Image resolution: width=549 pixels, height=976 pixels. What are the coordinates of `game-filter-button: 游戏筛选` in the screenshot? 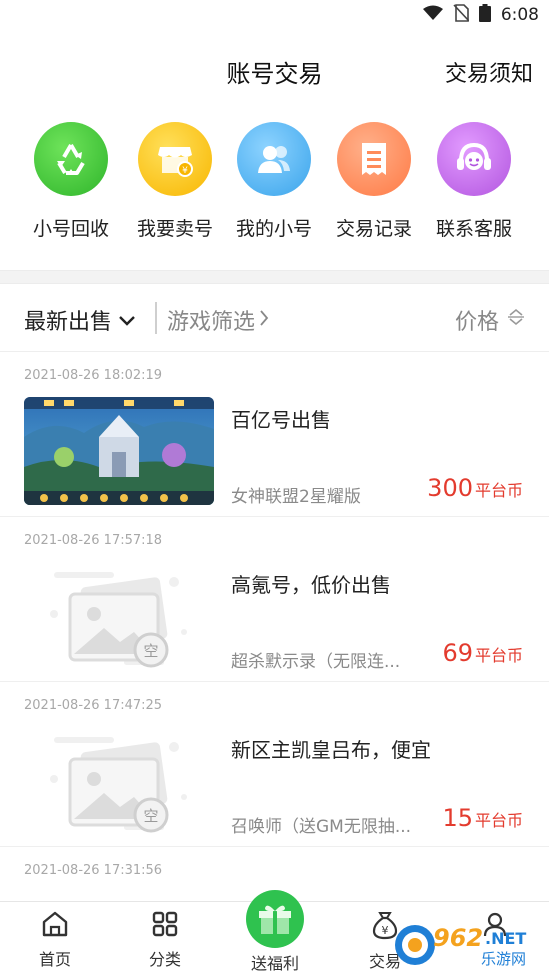 It's located at (218, 320).